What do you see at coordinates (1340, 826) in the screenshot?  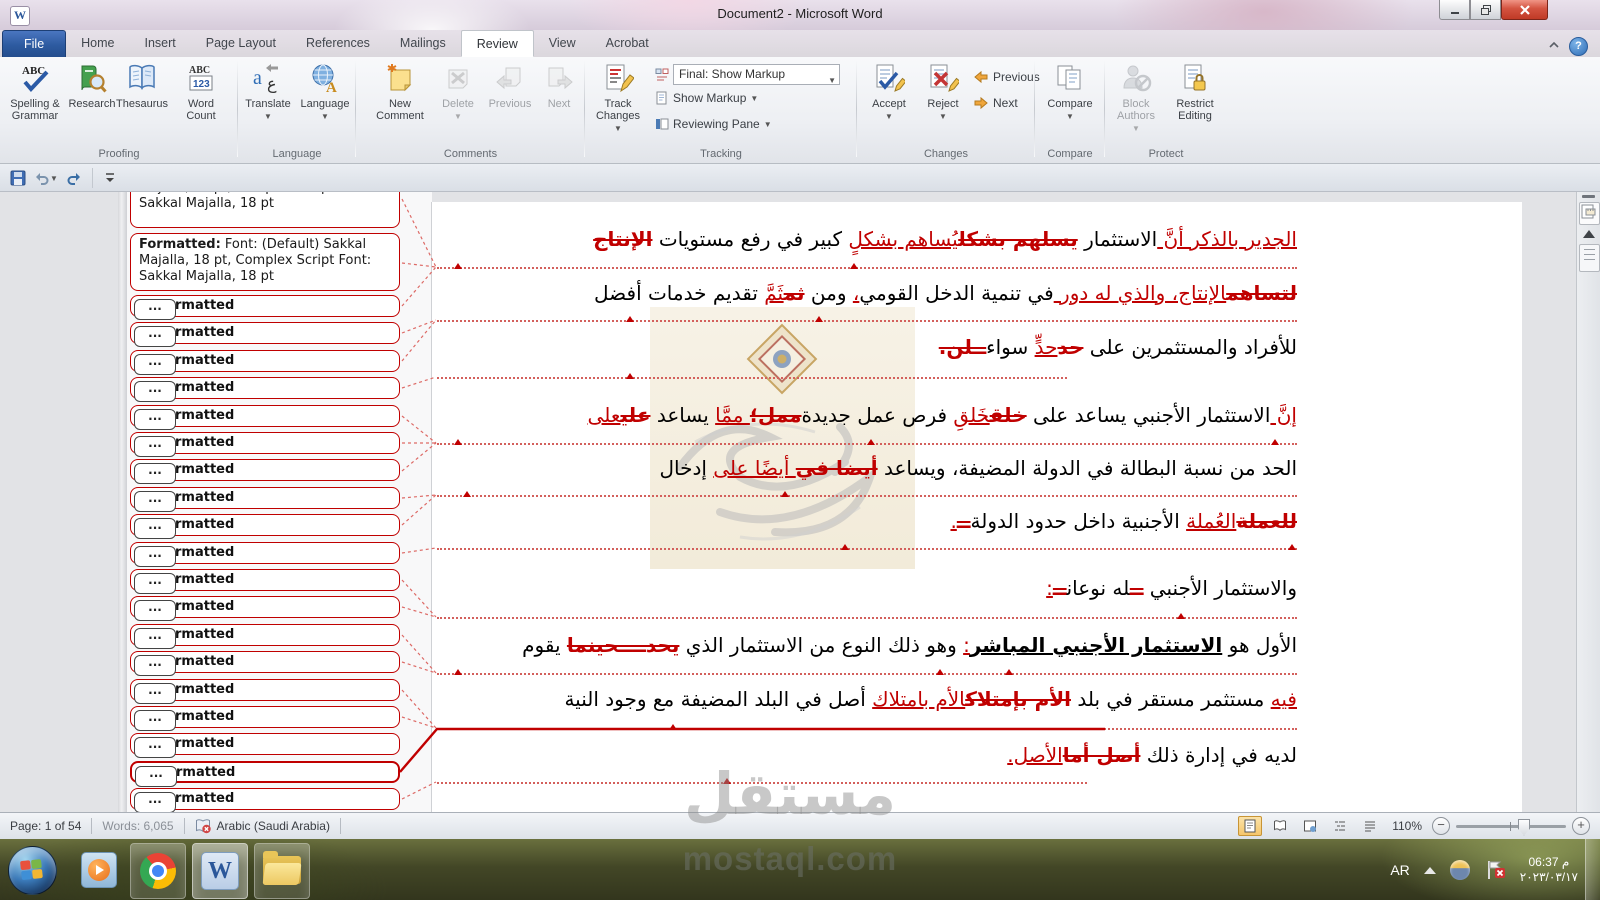 I see `outline-view-button` at bounding box center [1340, 826].